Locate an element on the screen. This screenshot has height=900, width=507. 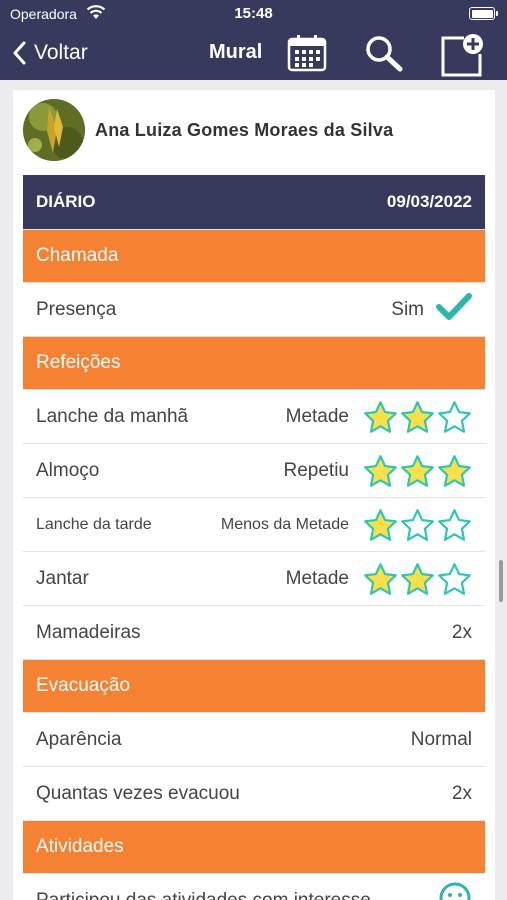
author-name: Ana Luiza Gomes Moraes da Silva is located at coordinates (244, 129).